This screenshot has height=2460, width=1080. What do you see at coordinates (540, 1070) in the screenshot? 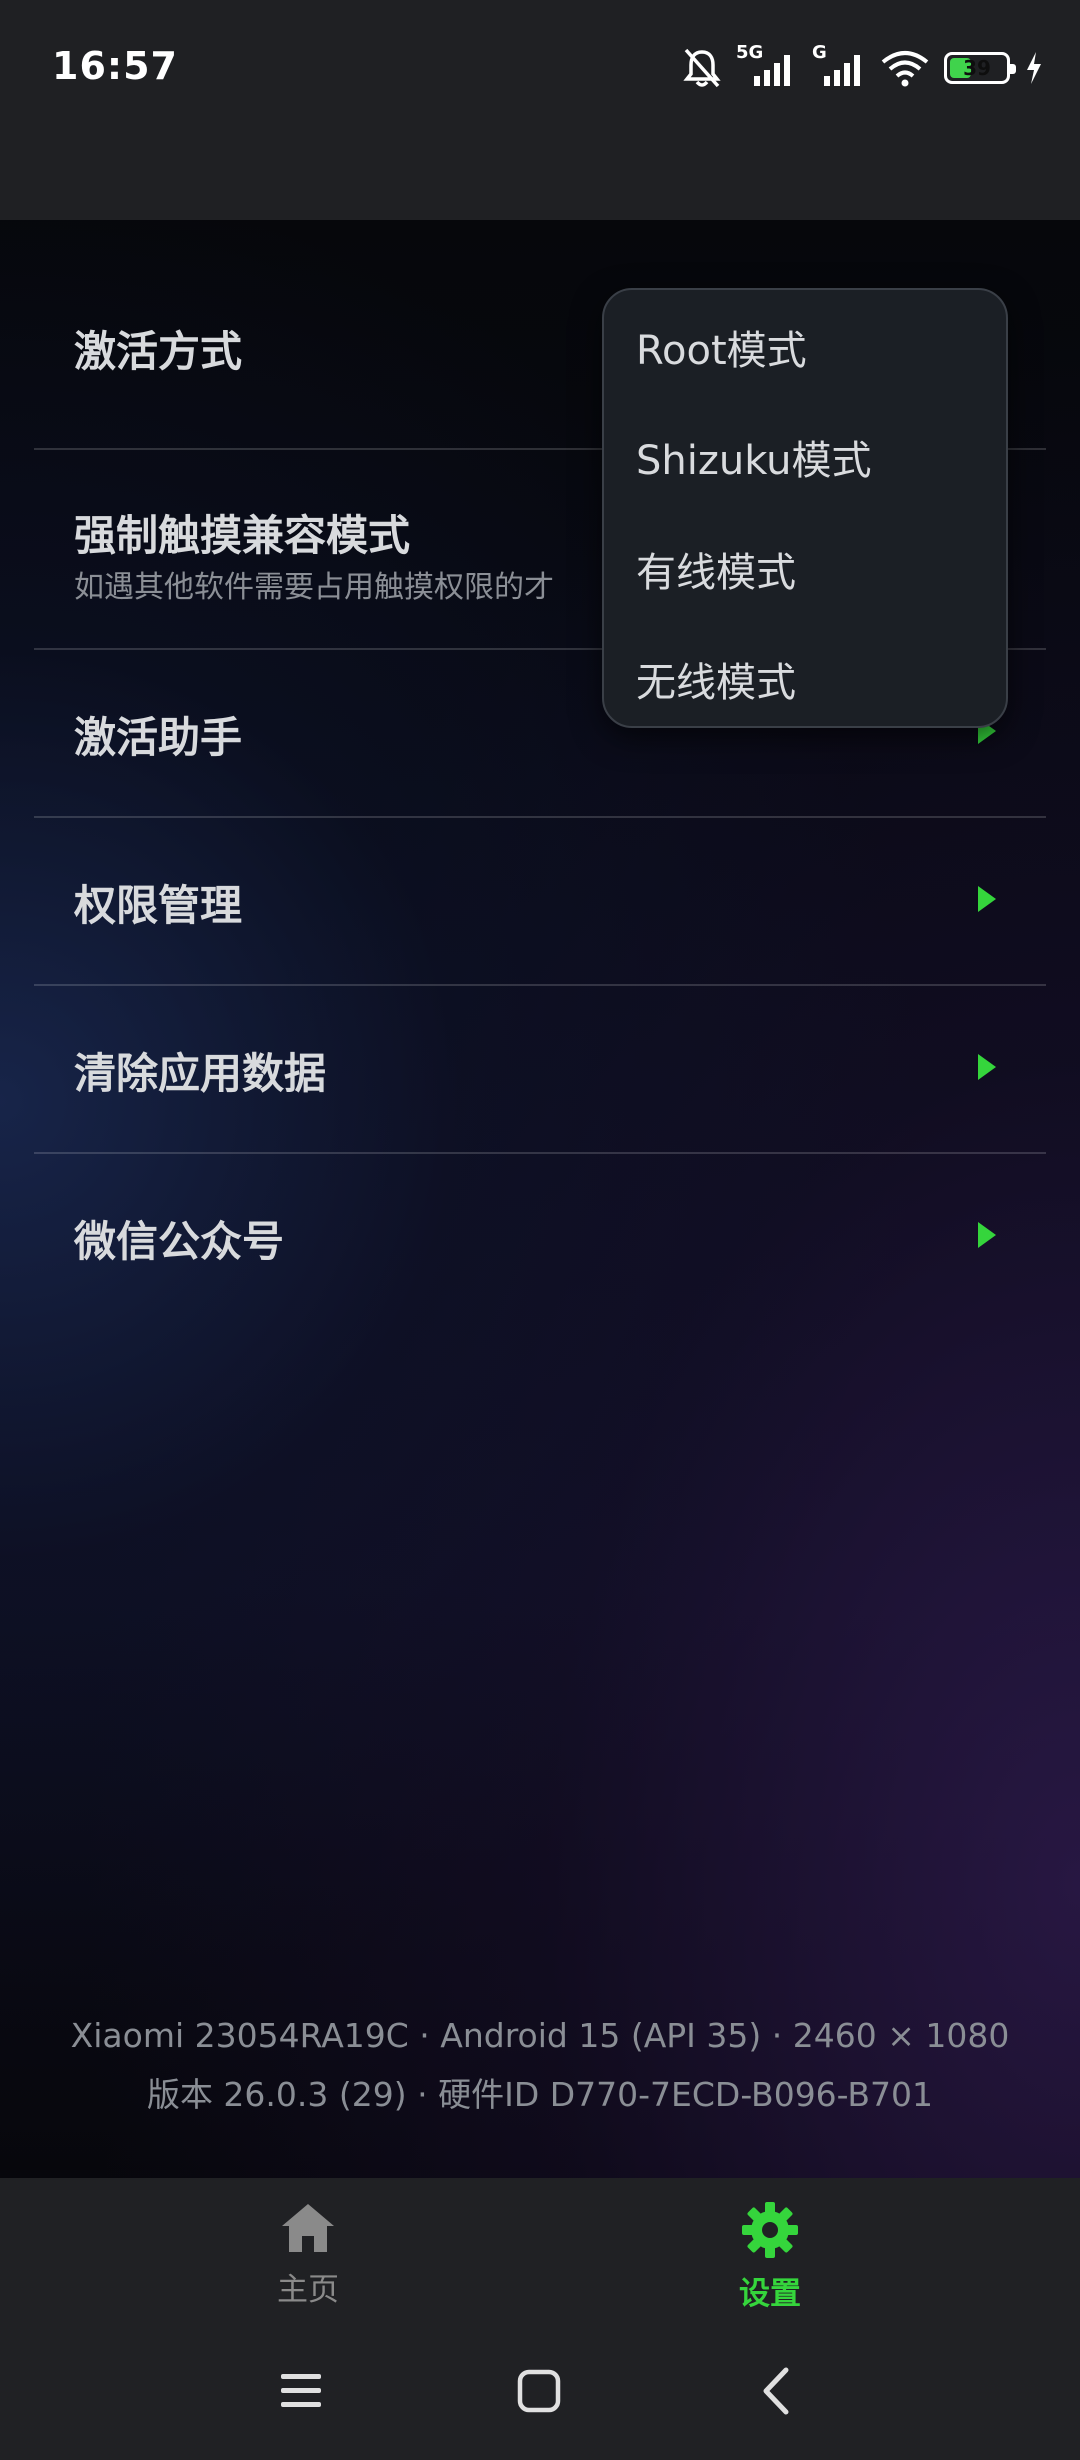
I see `setting-row-clear-app-data: 清除应用数据` at bounding box center [540, 1070].